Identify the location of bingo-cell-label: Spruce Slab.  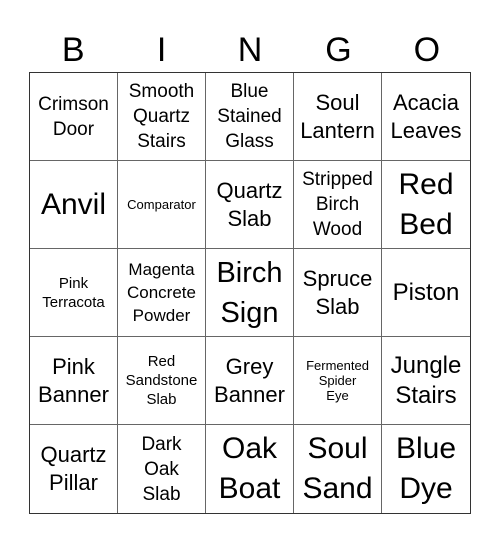
(337, 292).